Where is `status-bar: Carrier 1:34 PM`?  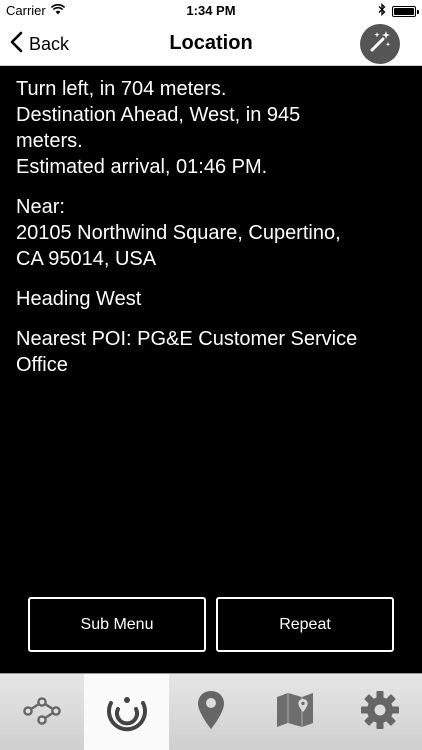 status-bar: Carrier 1:34 PM is located at coordinates (211, 11).